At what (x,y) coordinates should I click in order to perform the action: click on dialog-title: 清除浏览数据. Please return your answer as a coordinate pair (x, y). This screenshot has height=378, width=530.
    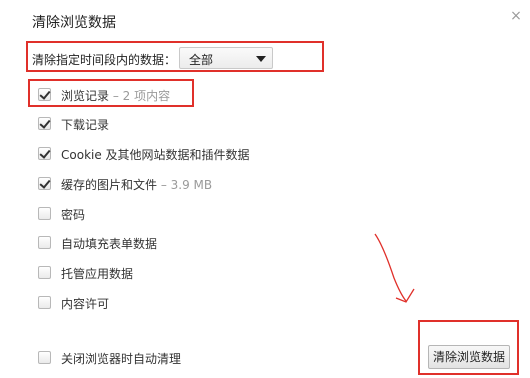
    Looking at the image, I should click on (74, 23).